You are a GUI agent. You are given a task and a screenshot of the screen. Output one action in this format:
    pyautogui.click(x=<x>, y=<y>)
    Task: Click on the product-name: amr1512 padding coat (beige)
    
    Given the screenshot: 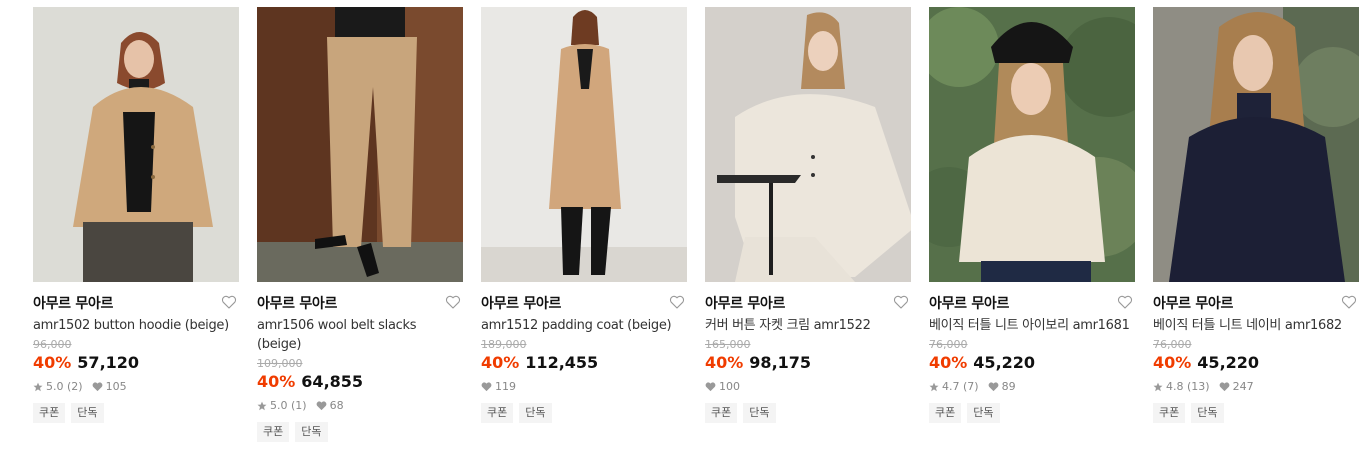 What is the action you would take?
    pyautogui.click(x=584, y=325)
    